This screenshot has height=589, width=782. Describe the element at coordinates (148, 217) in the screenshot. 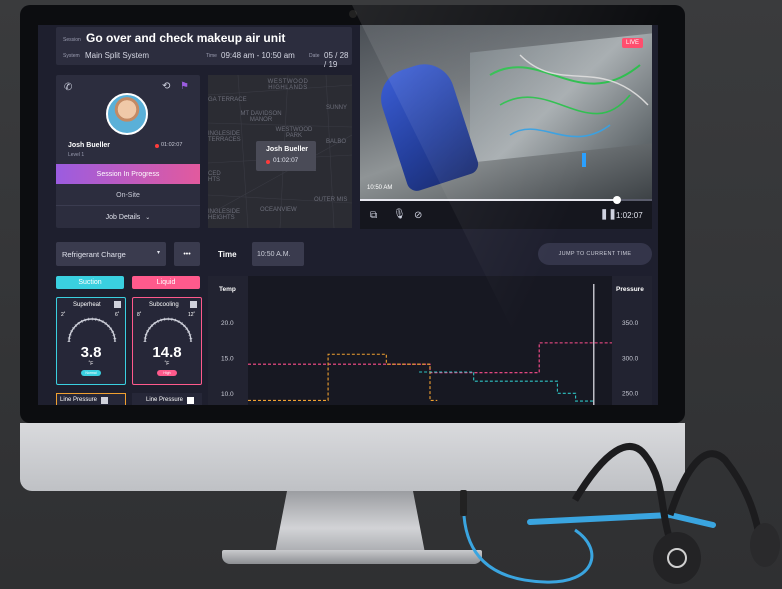

I see `chevron-down-icon: ⌄` at that location.